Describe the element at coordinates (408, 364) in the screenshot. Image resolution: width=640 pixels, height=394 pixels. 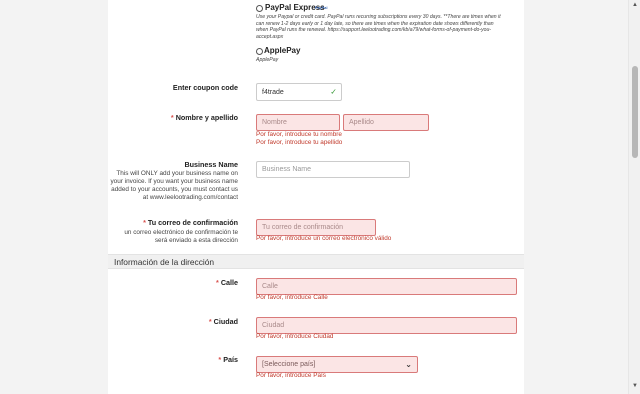
I see `chevron-down-icon: ⌄` at that location.